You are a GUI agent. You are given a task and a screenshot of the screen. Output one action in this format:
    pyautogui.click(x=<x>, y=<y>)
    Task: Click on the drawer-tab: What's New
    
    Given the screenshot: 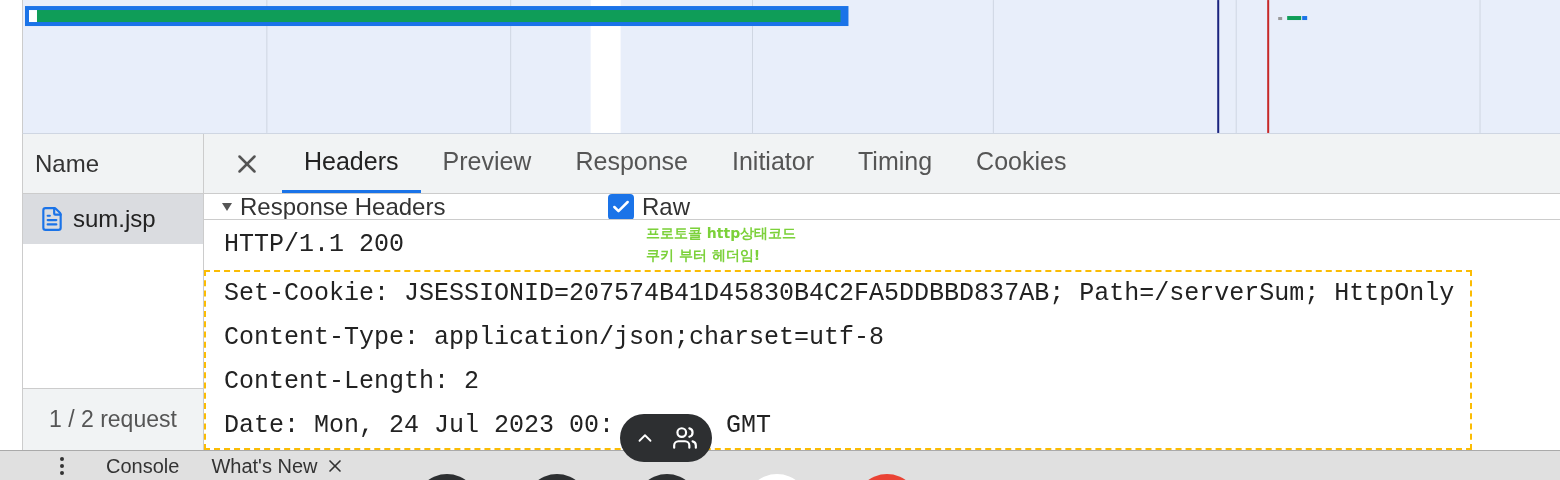 What is the action you would take?
    pyautogui.click(x=278, y=465)
    